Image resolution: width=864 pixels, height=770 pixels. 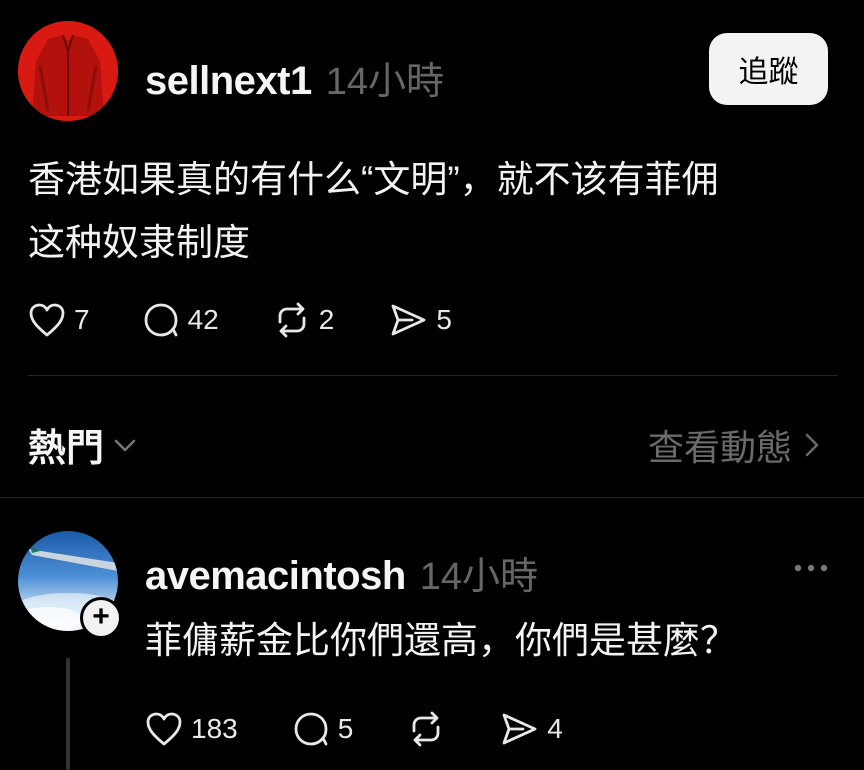 I want to click on reply-actions: 183 5 4, so click(x=354, y=729).